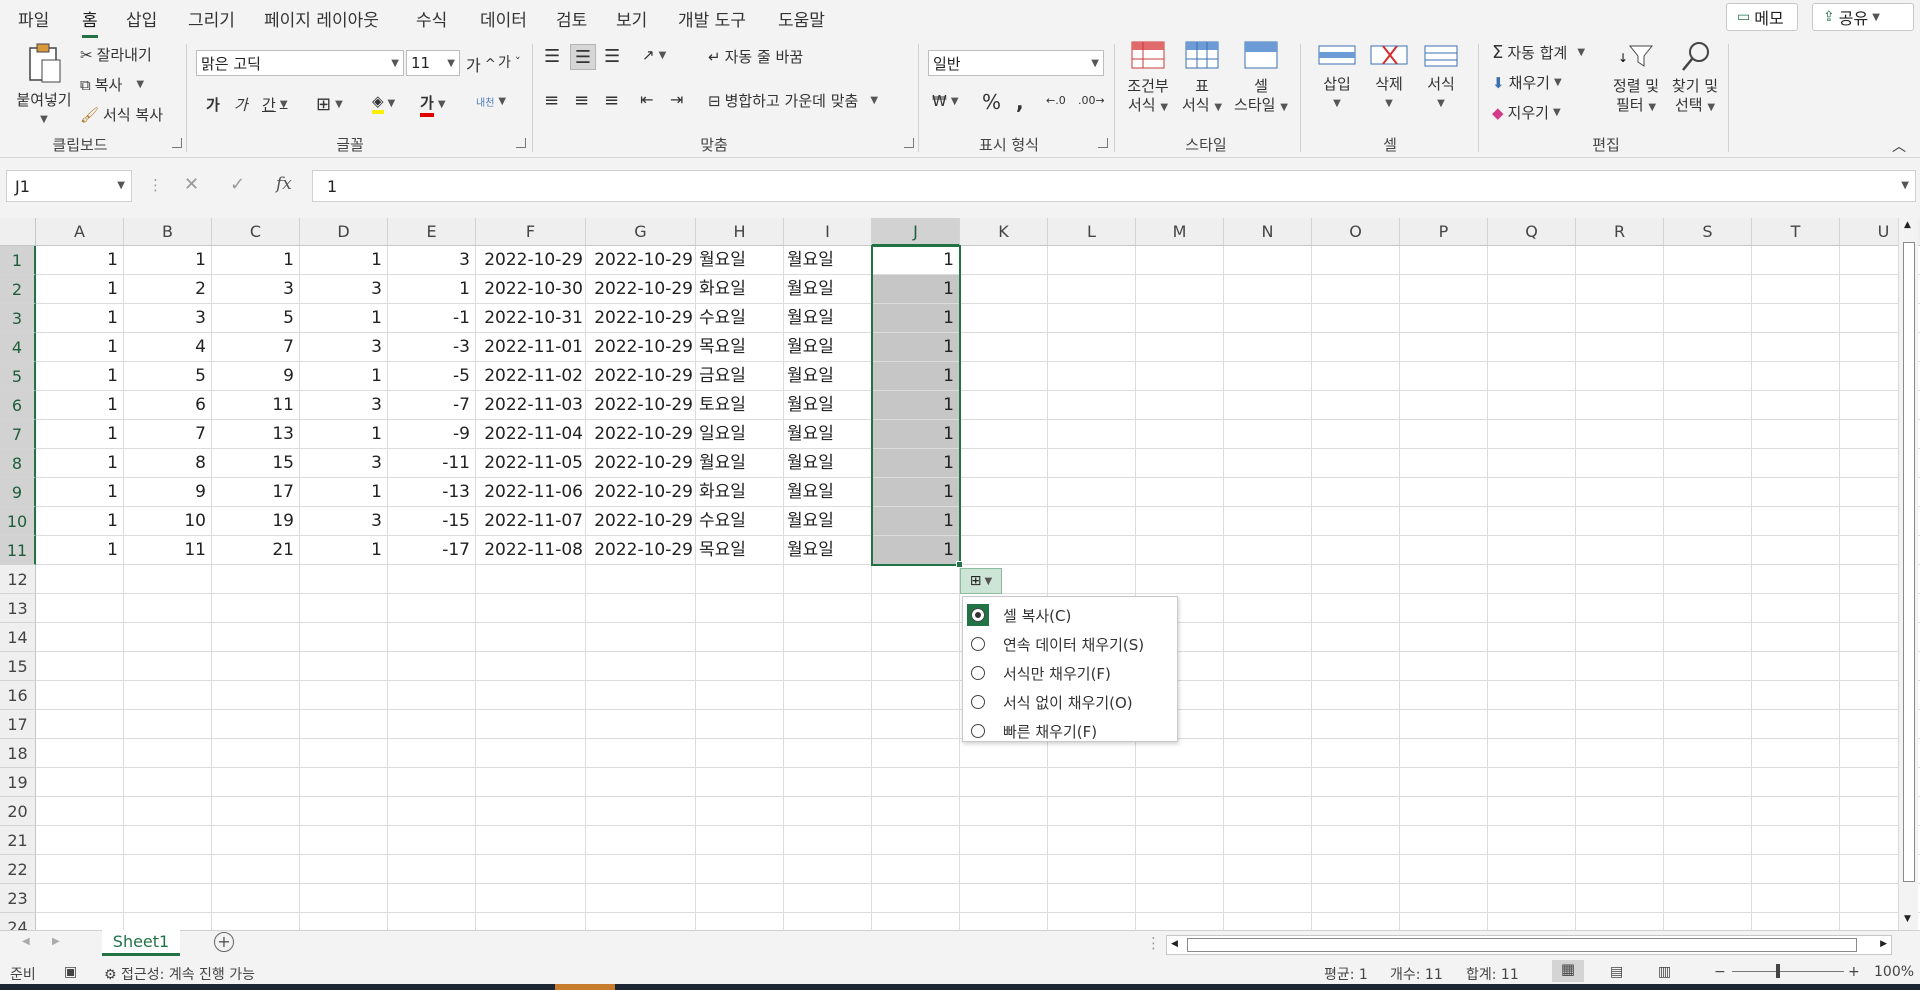  What do you see at coordinates (344, 492) in the screenshot?
I see `cell-d9: 1` at bounding box center [344, 492].